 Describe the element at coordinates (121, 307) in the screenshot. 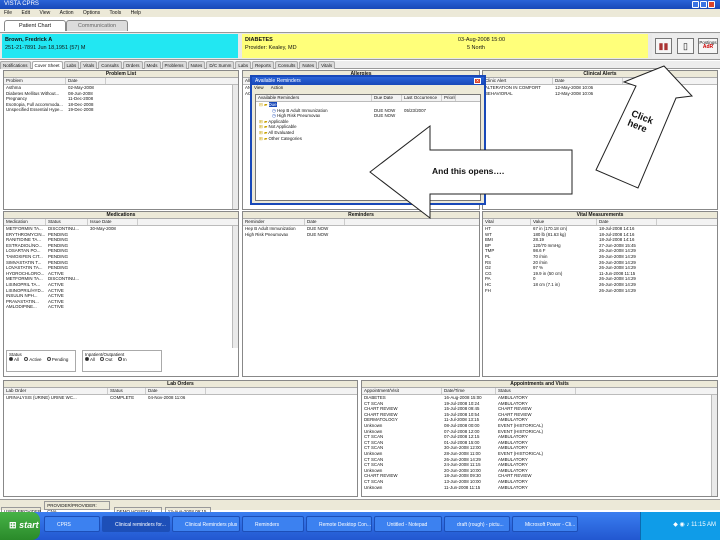

I see `medication-row: AMLODIPINE... ACTIVE` at that location.